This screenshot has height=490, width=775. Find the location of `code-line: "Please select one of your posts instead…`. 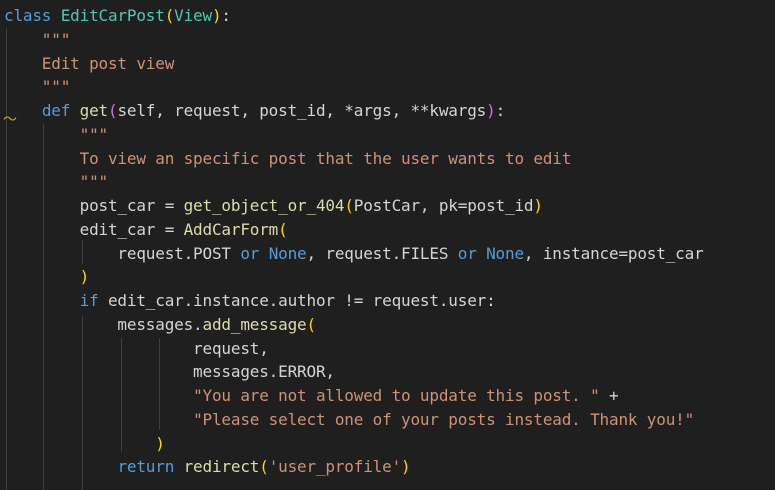

code-line: "Please select one of your posts instead… is located at coordinates (349, 420).